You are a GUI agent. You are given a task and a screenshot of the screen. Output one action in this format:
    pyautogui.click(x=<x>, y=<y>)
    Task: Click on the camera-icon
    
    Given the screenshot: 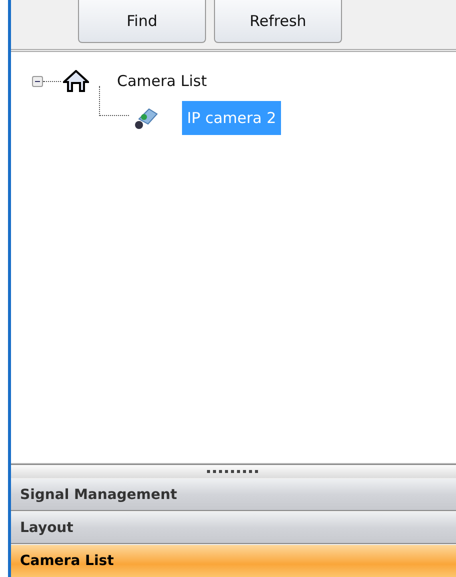 What is the action you would take?
    pyautogui.click(x=146, y=118)
    